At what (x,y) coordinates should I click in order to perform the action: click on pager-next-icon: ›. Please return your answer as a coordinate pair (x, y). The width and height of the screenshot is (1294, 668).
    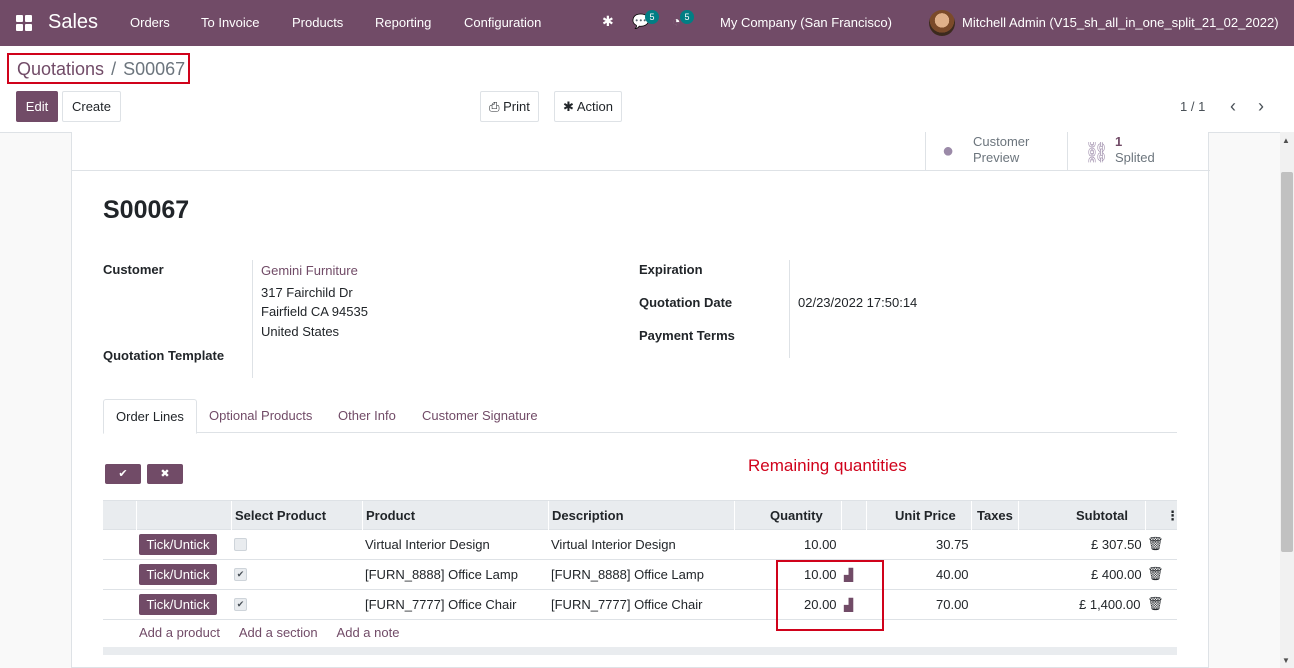
    Looking at the image, I should click on (1261, 106).